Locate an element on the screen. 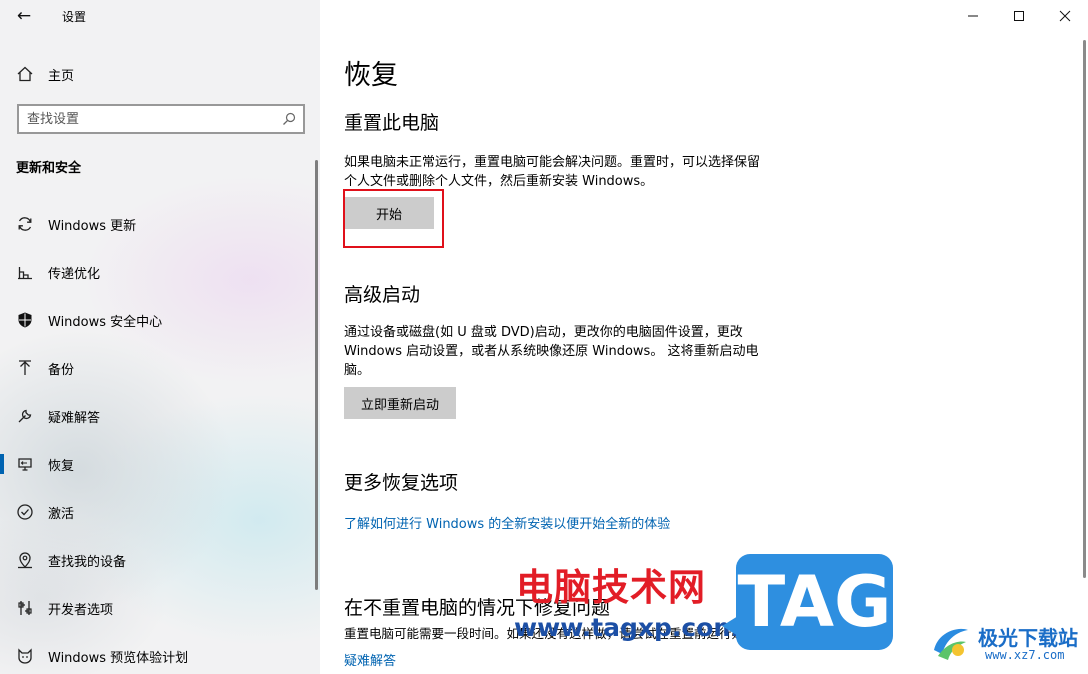 The height and width of the screenshot is (674, 1088). home-icon is located at coordinates (25, 74).